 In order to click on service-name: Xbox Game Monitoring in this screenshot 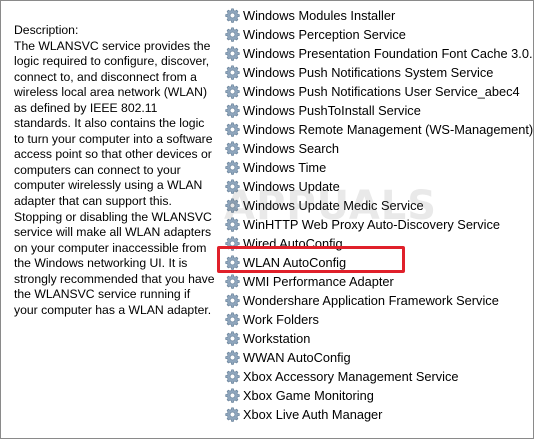, I will do `click(308, 395)`.